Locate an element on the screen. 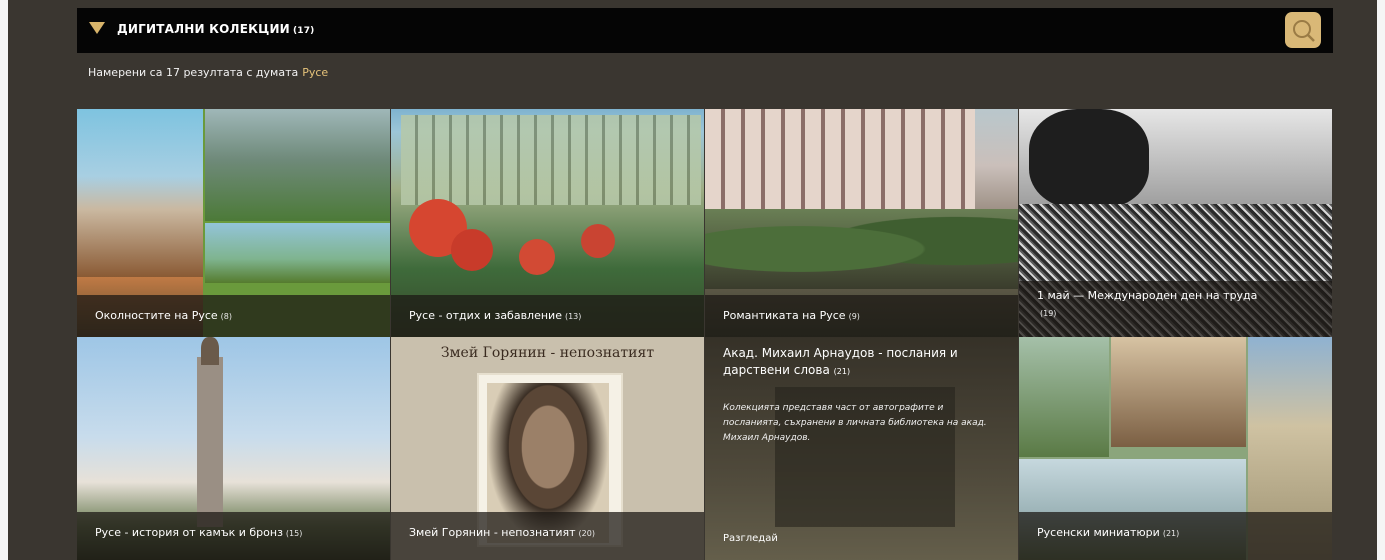 This screenshot has width=1385, height=560. monument-column is located at coordinates (210, 442).